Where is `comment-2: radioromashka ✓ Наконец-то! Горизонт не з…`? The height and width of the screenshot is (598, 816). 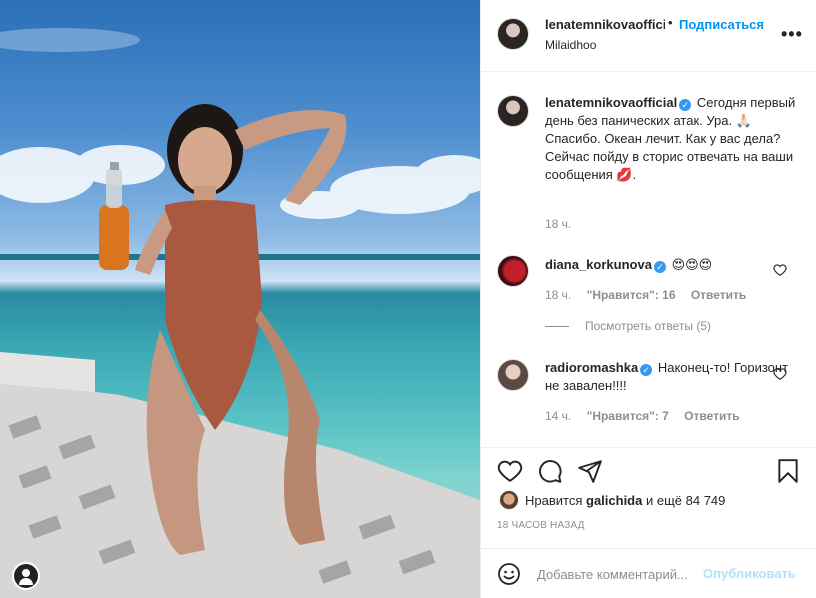 comment-2: radioromashka ✓ Наконец-то! Горизонт не з… is located at coordinates (674, 377).